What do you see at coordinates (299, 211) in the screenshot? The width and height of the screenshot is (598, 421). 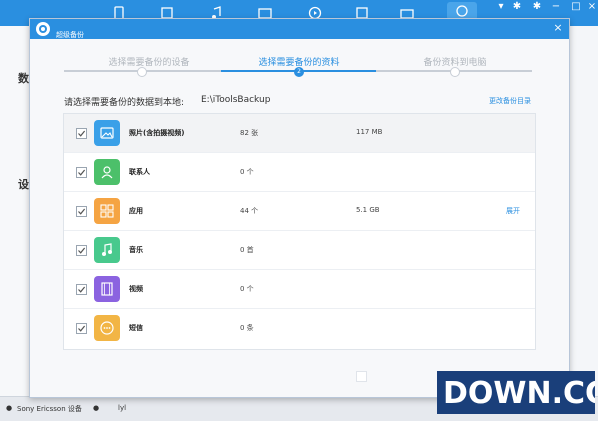 I see `list-item: 应用 44 个 5.1 GB 展开` at bounding box center [299, 211].